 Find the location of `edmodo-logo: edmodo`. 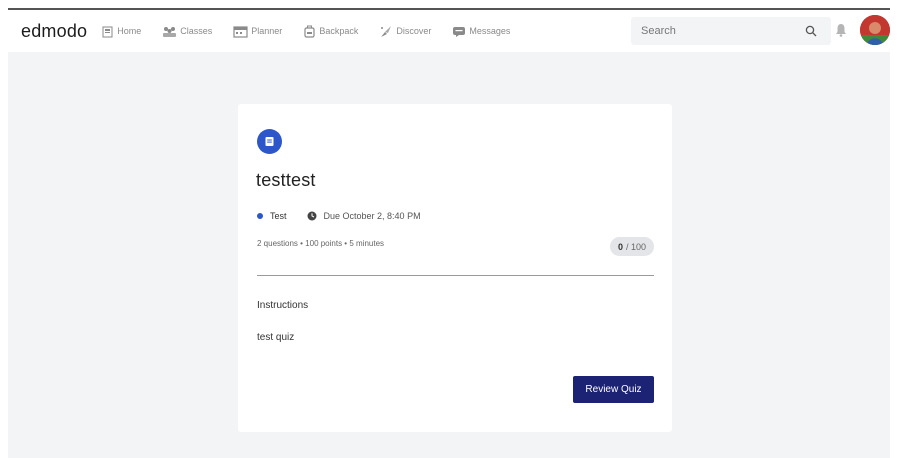

edmodo-logo: edmodo is located at coordinates (54, 31).